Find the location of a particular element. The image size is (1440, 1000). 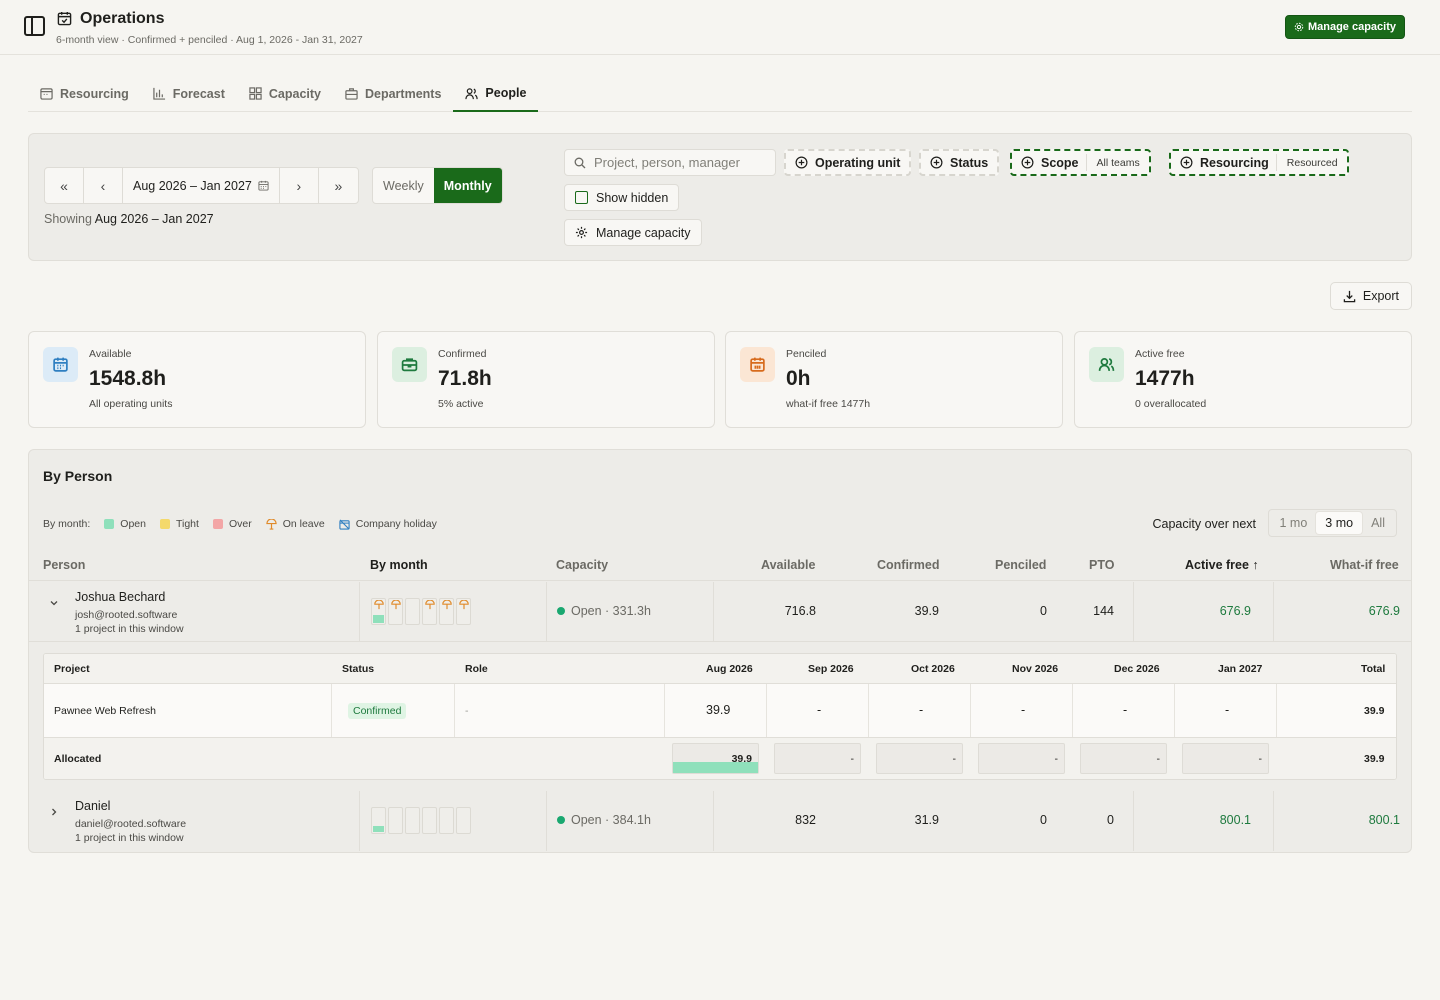

col-month: Aug 2026 is located at coordinates (729, 669).